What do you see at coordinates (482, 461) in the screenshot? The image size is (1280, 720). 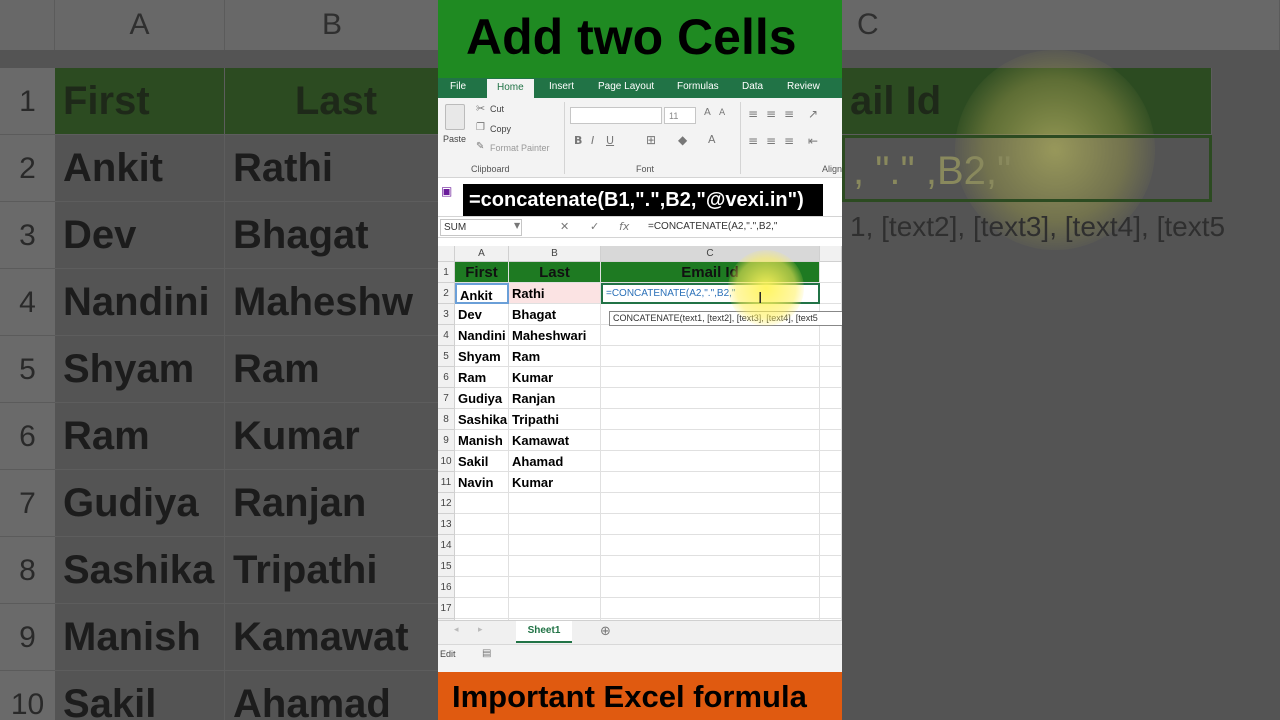 I see `cell-first-name: Sakil` at bounding box center [482, 461].